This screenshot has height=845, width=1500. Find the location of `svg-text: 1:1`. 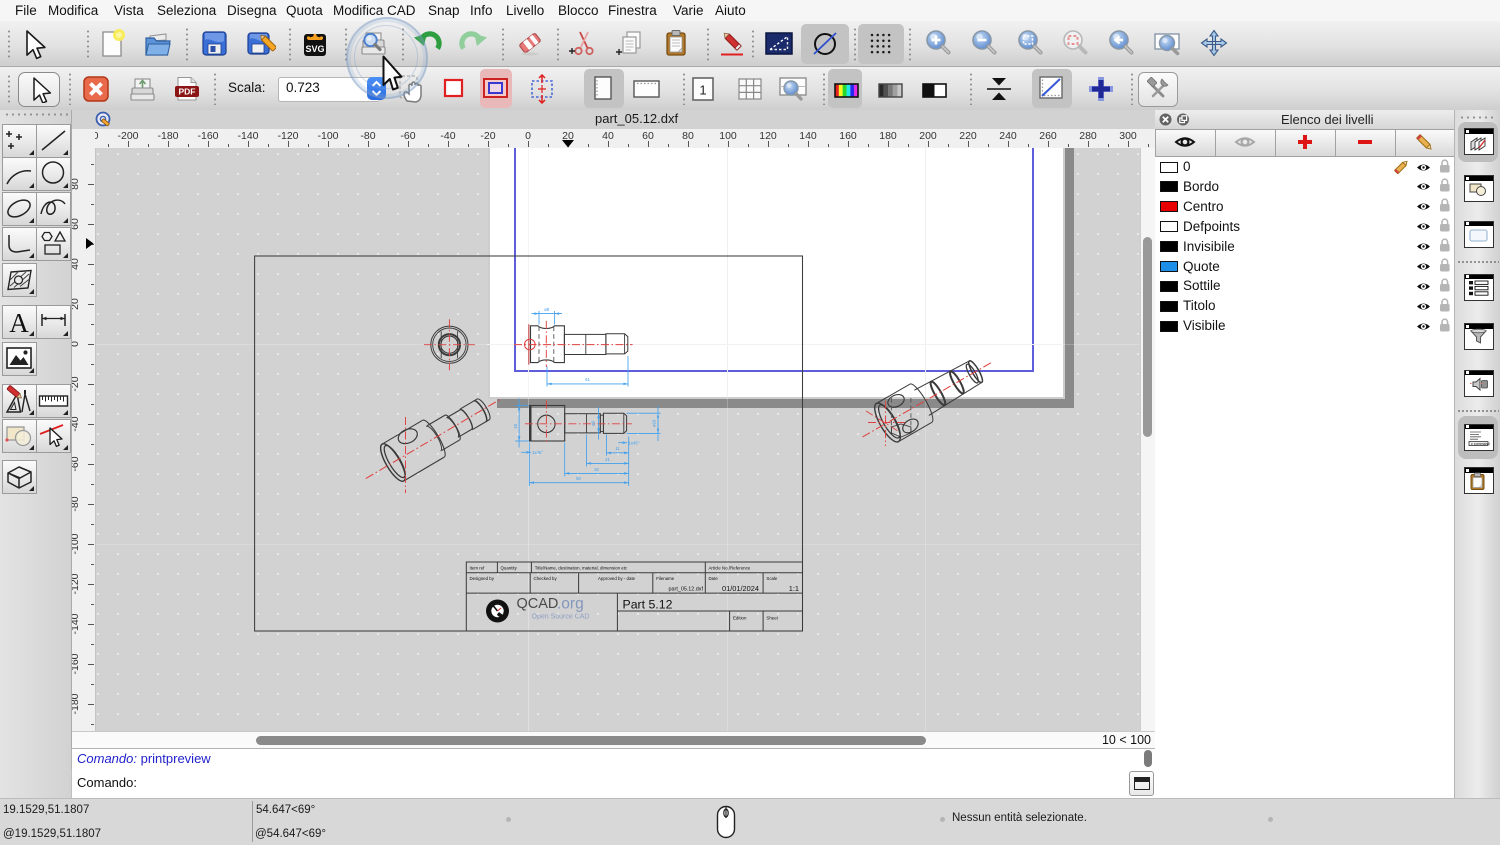

svg-text: 1:1 is located at coordinates (794, 588).